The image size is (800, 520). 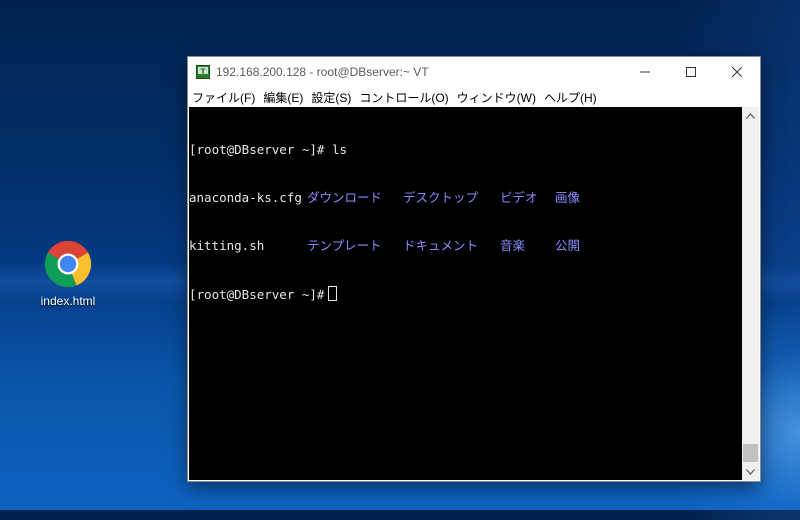 I want to click on menu-help: ヘルプ(H), so click(x=572, y=97).